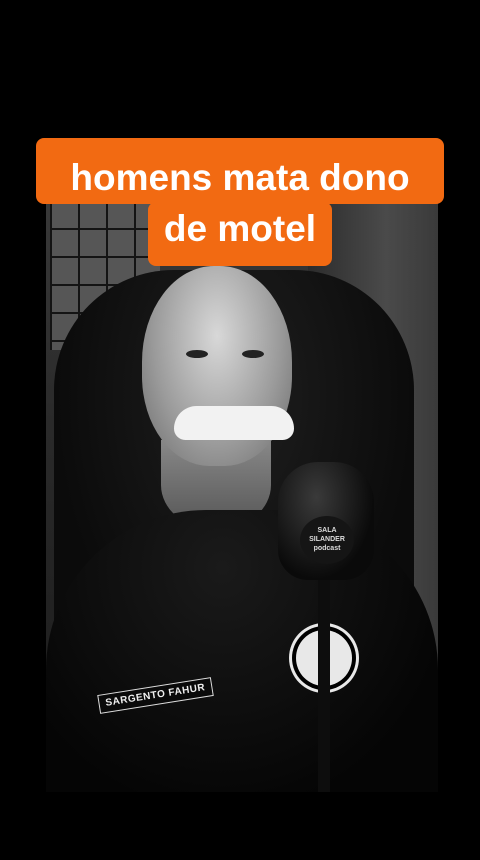 This screenshot has width=480, height=860. Describe the element at coordinates (253, 354) in the screenshot. I see `right-eye` at that location.